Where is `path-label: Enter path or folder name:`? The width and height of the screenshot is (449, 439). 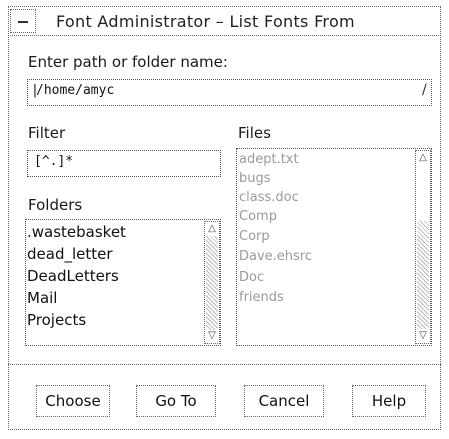 path-label: Enter path or folder name: is located at coordinates (128, 62).